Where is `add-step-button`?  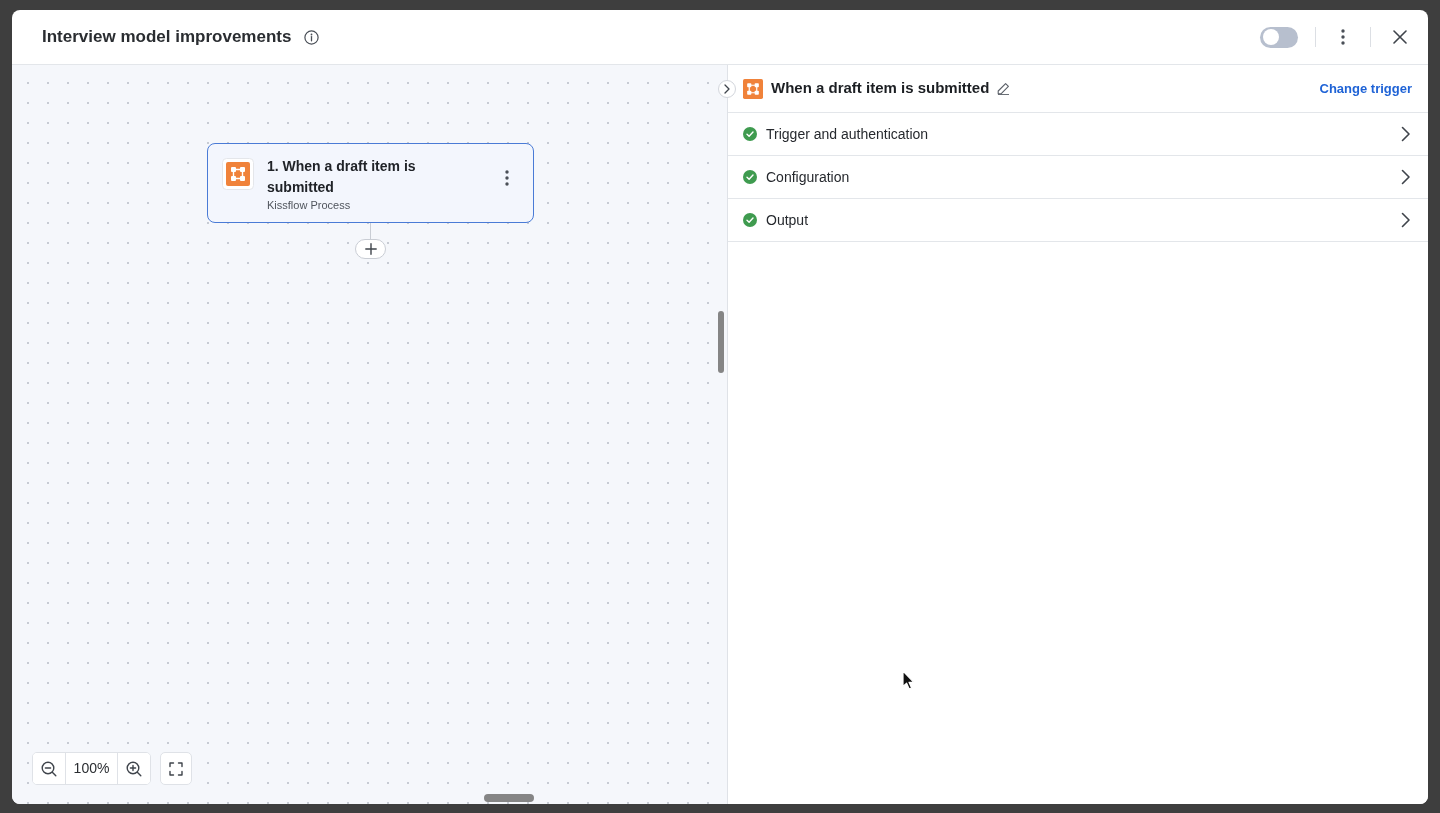
add-step-button is located at coordinates (370, 249).